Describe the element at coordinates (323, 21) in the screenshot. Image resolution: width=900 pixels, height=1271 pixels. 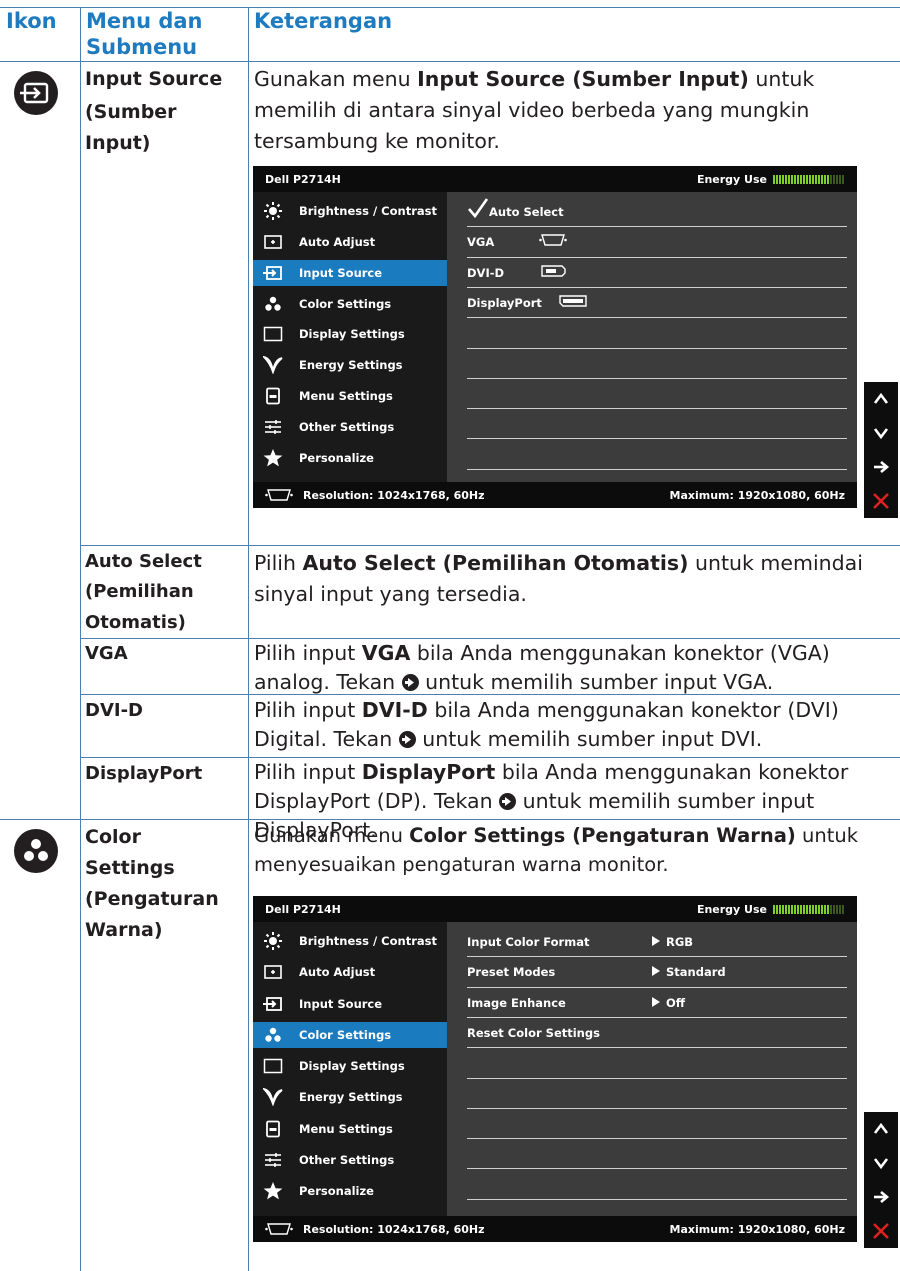
I see `column-header-description: Keterangan` at that location.